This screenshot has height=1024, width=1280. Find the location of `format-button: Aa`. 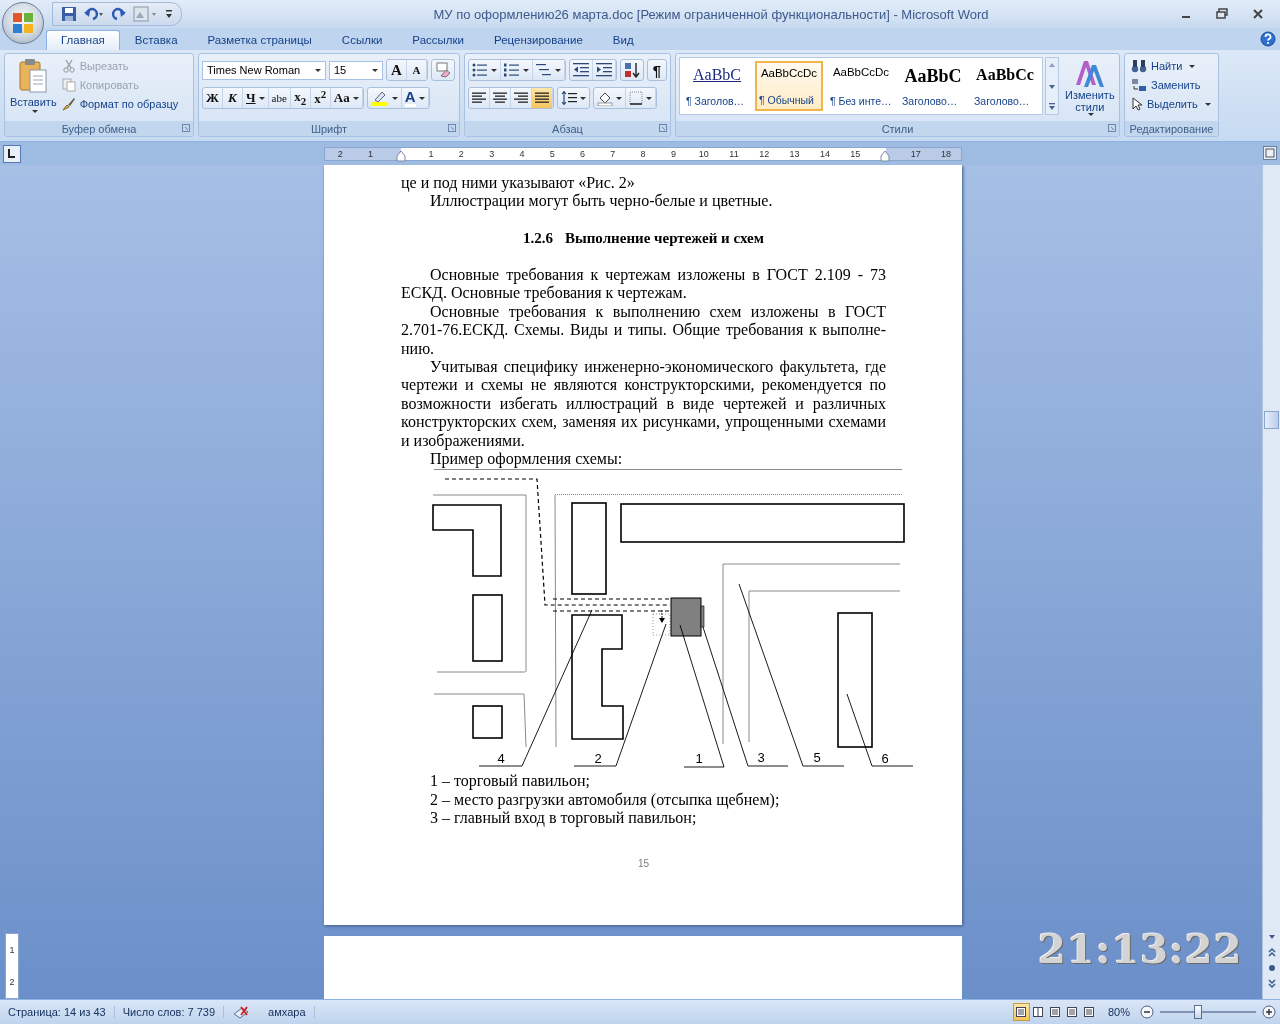

format-button: Aa is located at coordinates (346, 98).